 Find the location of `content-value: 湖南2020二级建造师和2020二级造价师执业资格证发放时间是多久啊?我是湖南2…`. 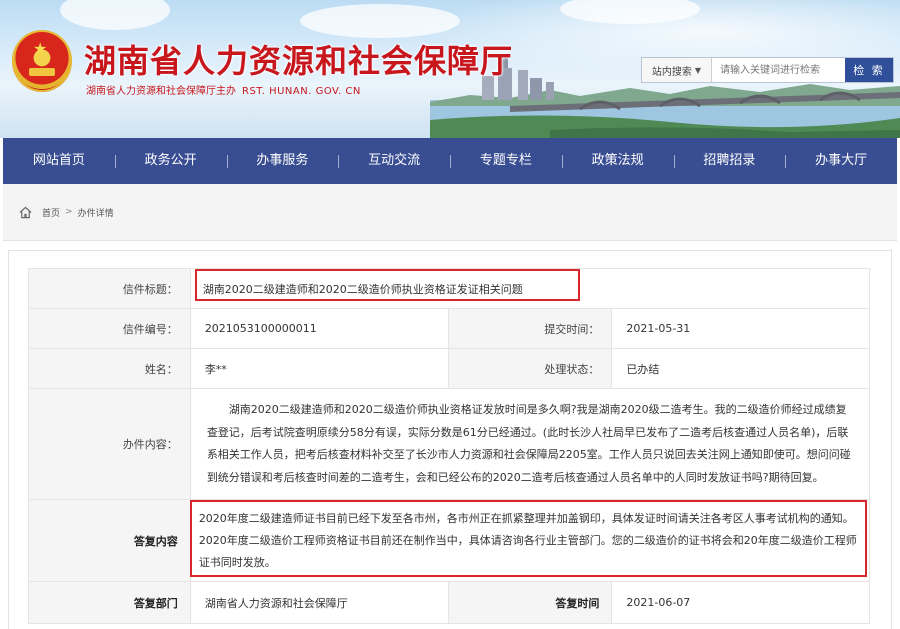

content-value: 湖南2020二级建造师和2020二级造价师执业资格证发放时间是多久啊?我是湖南2… is located at coordinates (530, 444).